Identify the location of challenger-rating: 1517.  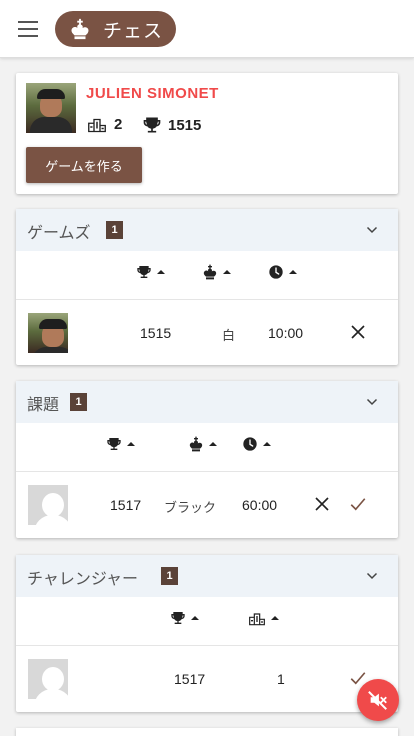
(190, 679).